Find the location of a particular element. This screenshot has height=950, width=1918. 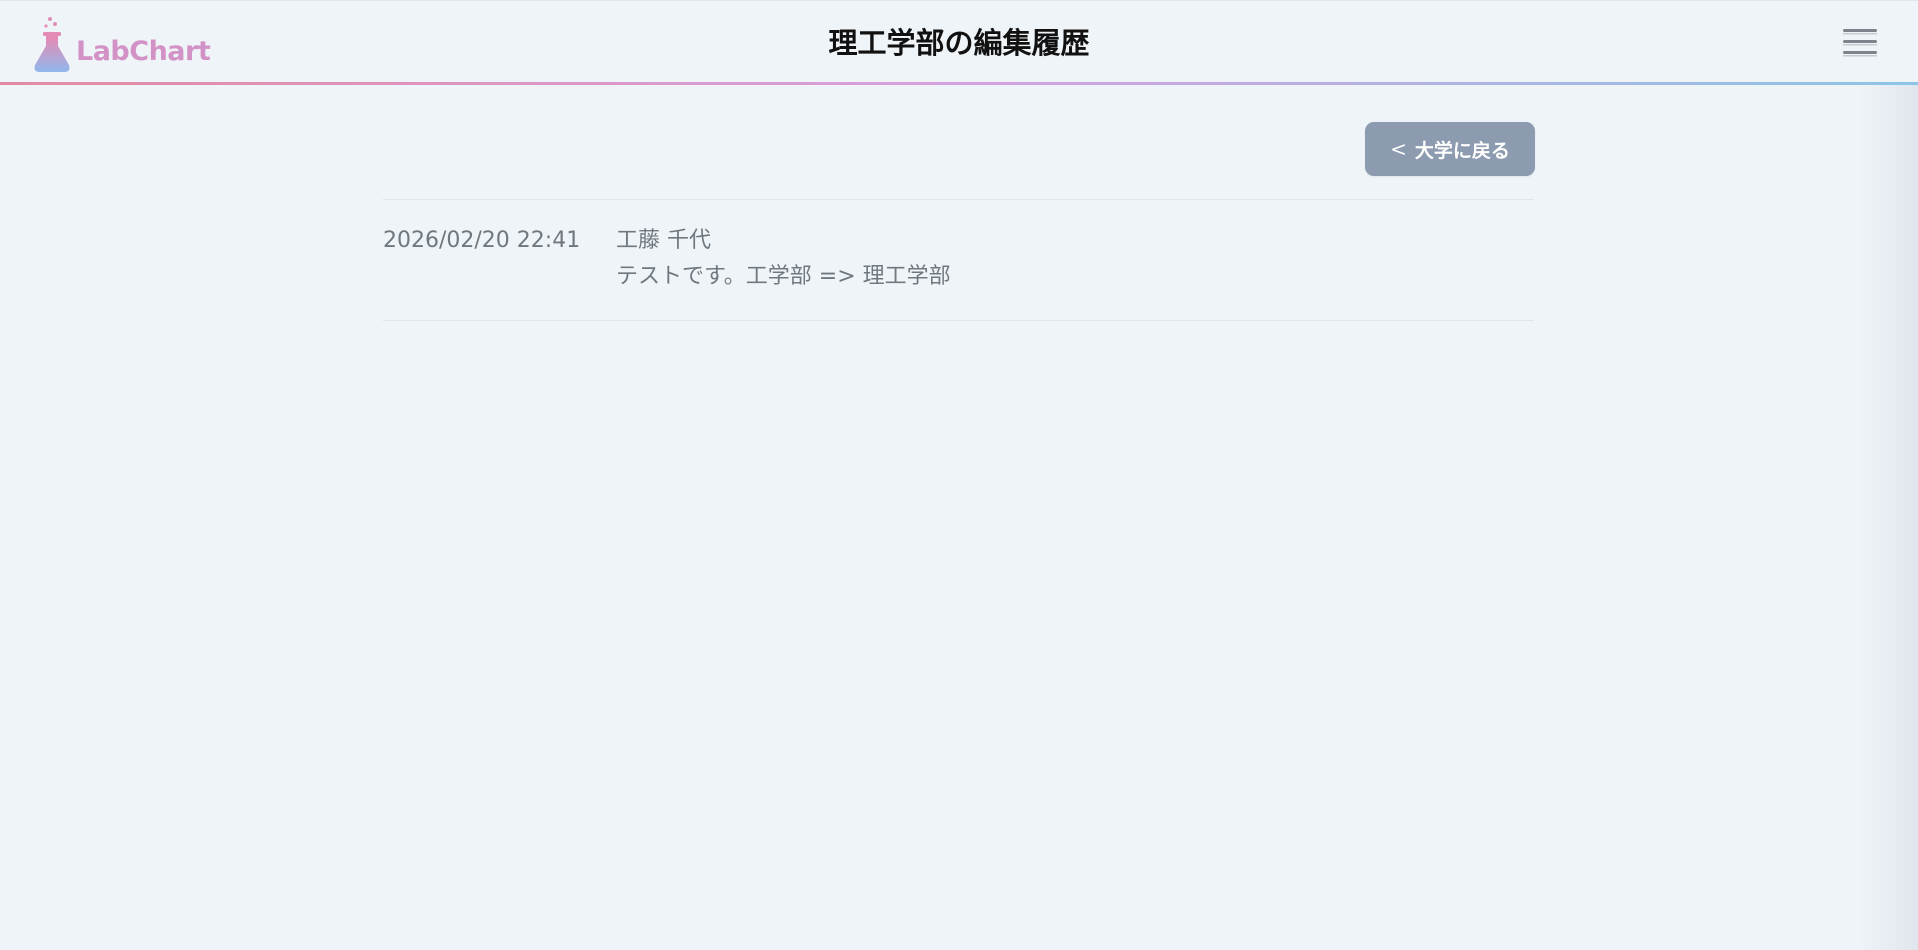

entry-datetime: 2026/02/20 22:41 is located at coordinates (482, 240).